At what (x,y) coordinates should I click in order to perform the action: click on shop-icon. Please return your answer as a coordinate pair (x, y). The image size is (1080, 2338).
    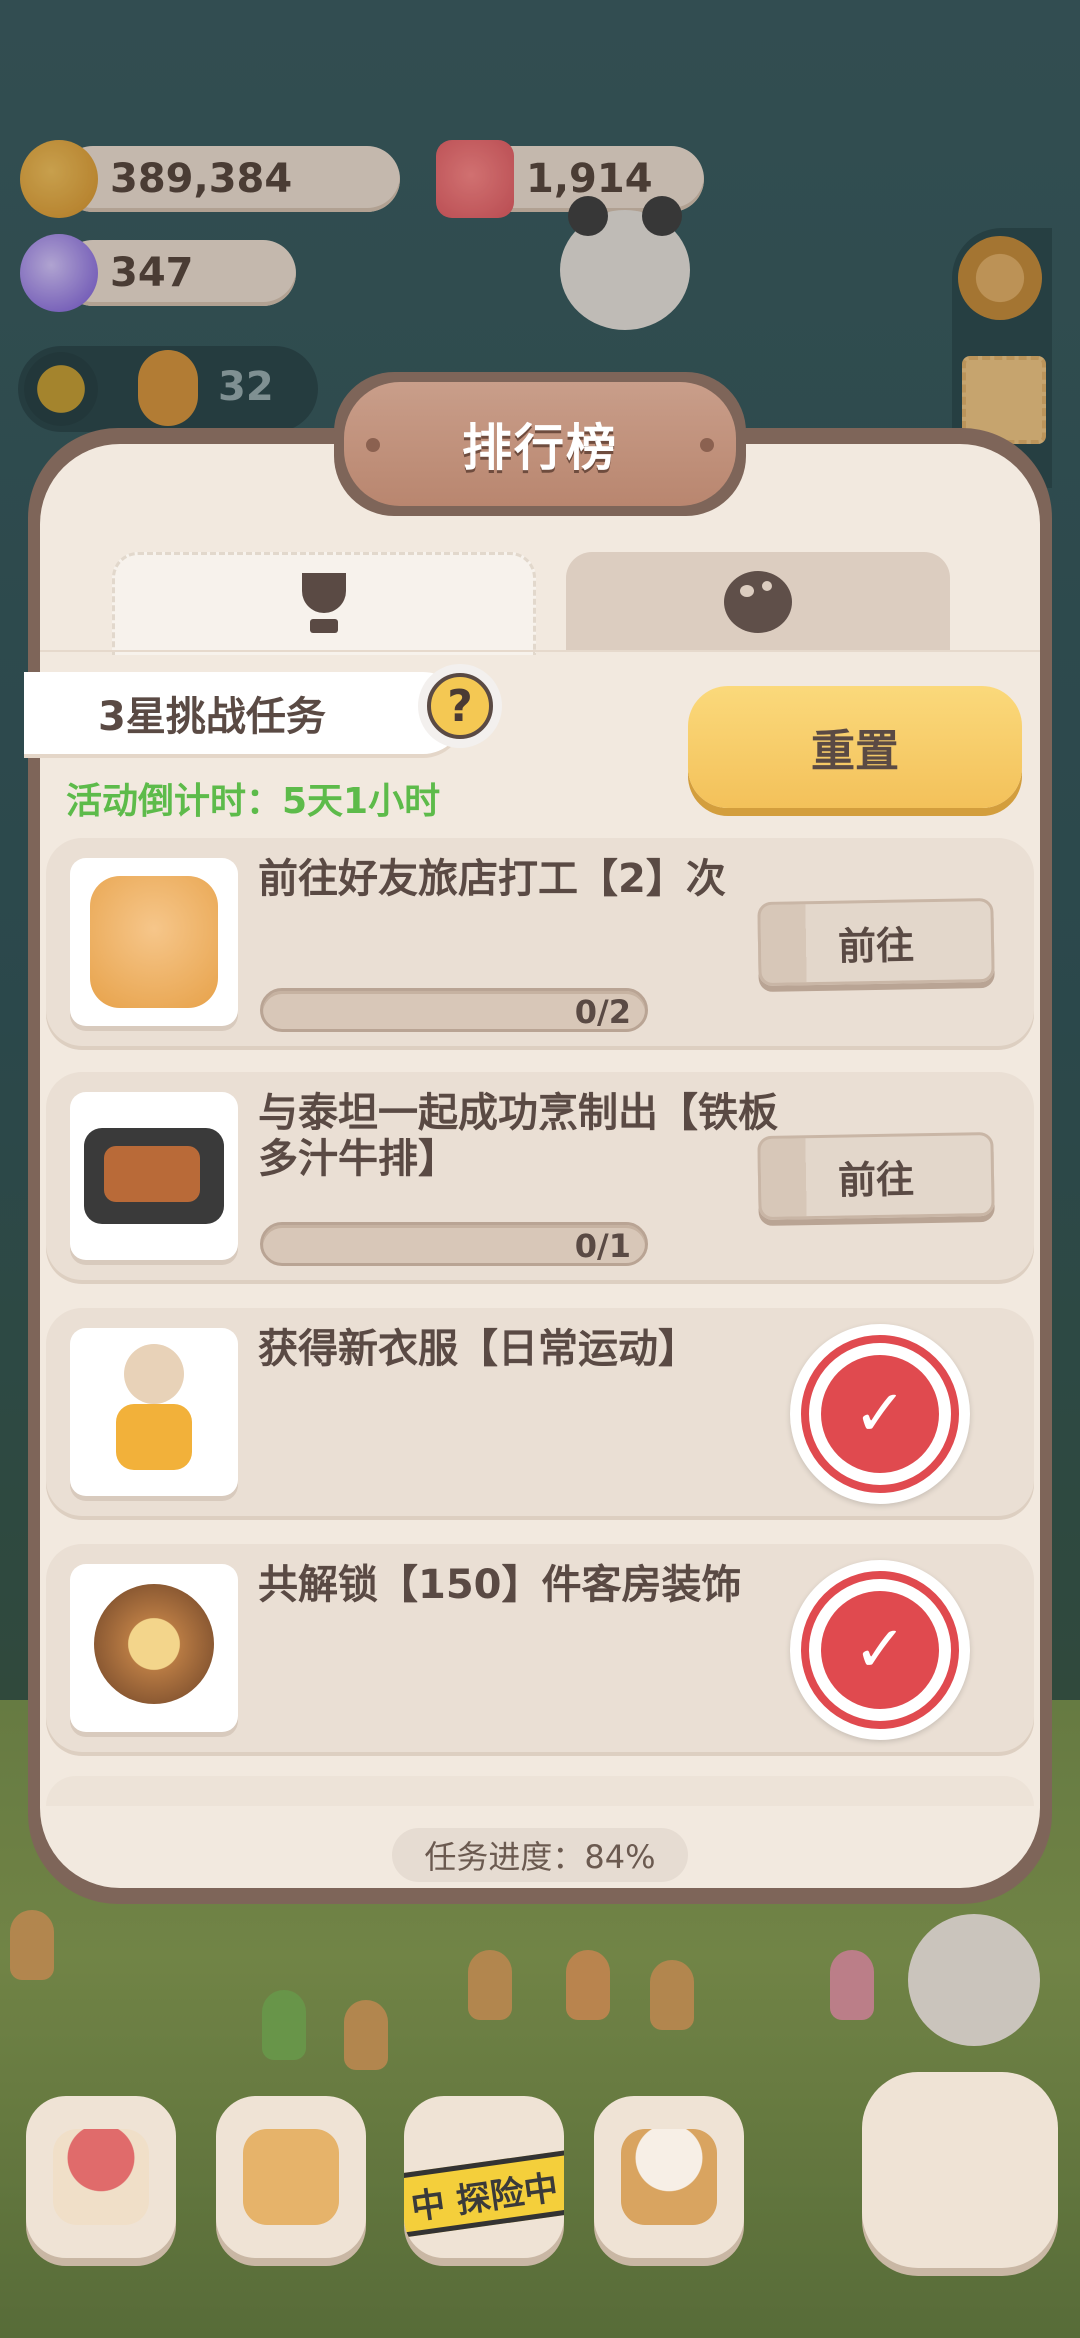
    Looking at the image, I should click on (669, 2177).